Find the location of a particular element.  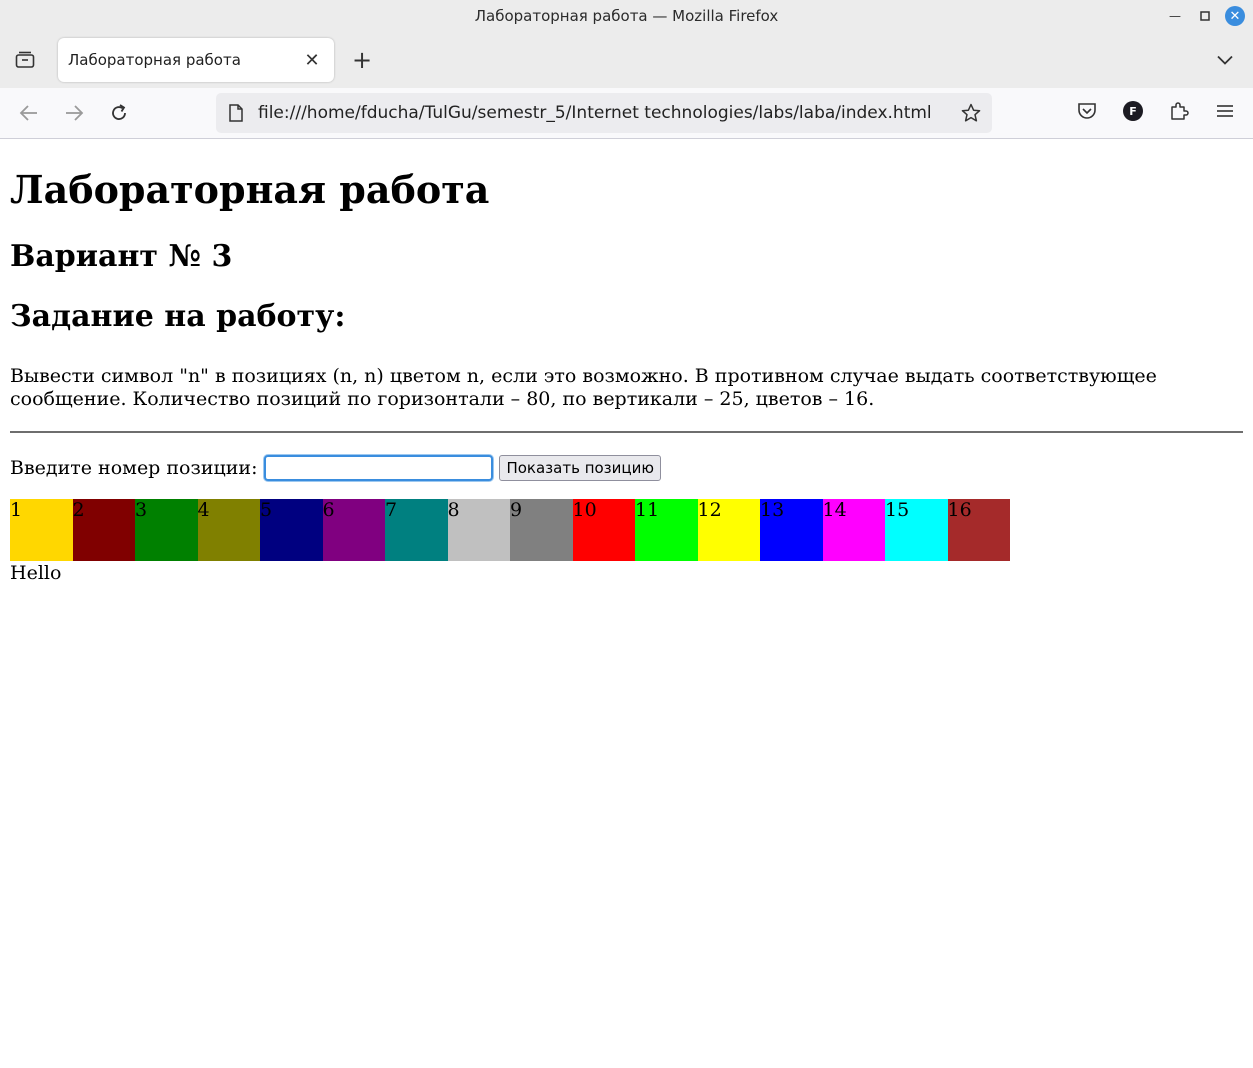

color-swatch: 1 is located at coordinates (41, 530).